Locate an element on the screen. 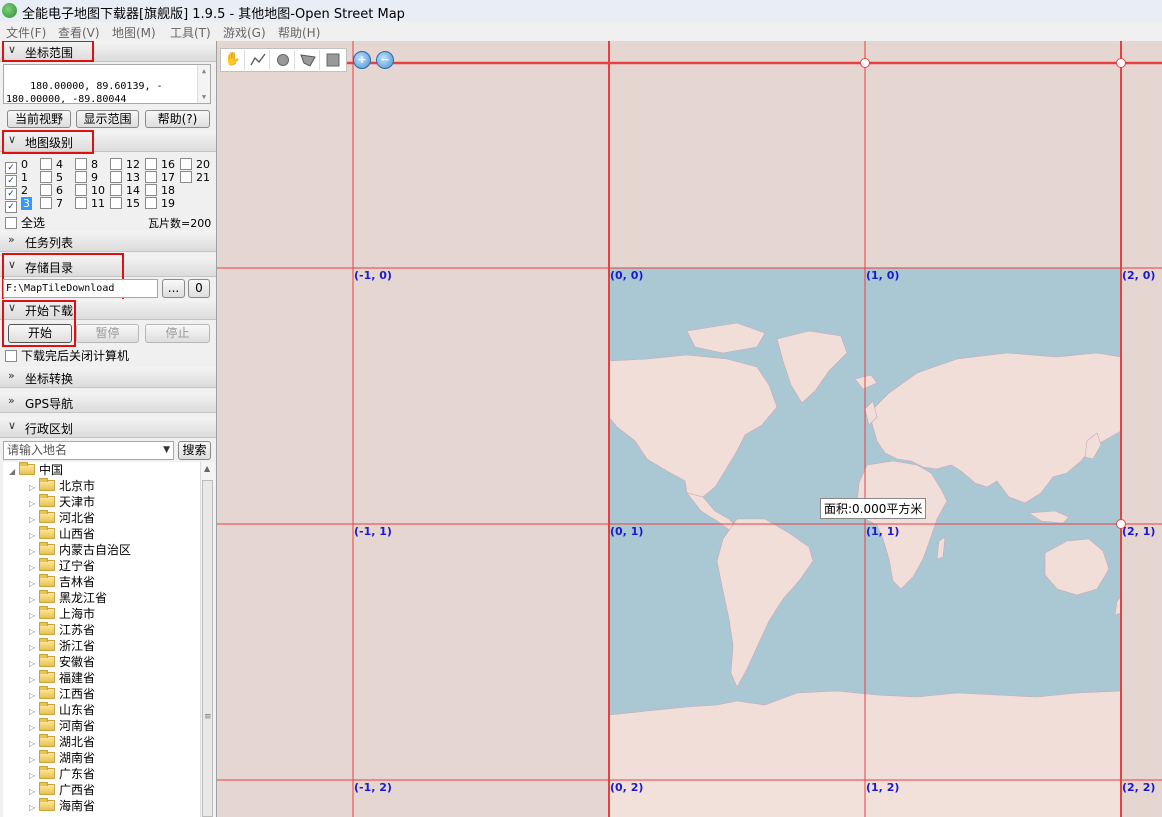 The width and height of the screenshot is (1162, 817). circle-icon is located at coordinates (283, 60).